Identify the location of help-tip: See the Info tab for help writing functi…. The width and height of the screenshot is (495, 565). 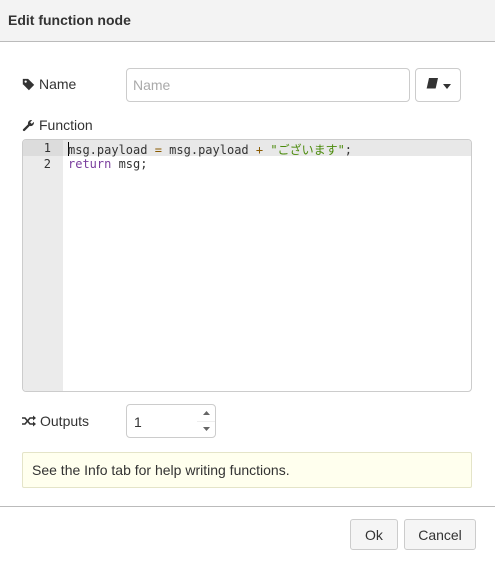
(247, 470).